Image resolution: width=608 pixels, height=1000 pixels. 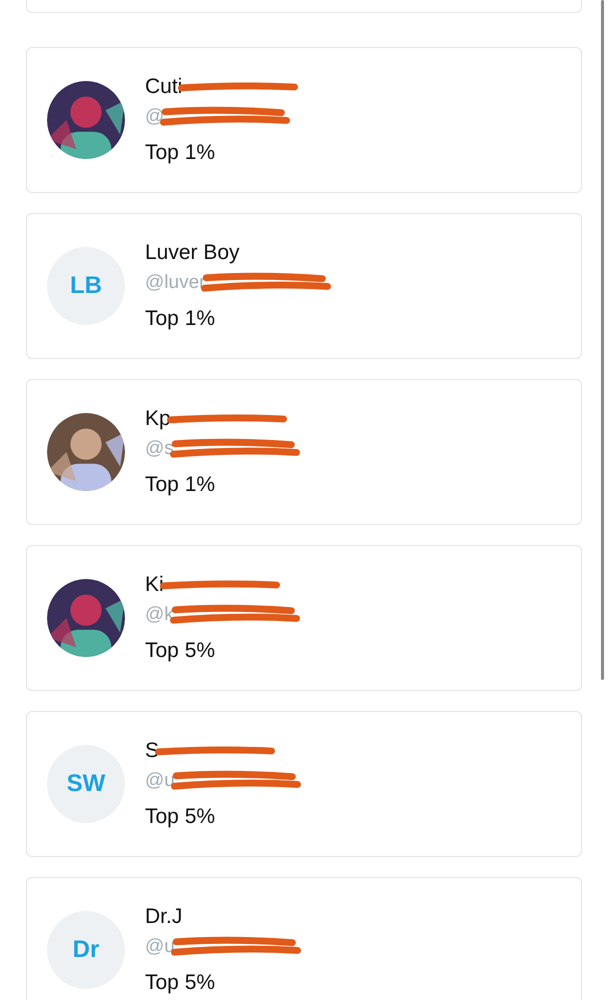 I want to click on display-name: Dr.J, so click(x=163, y=917).